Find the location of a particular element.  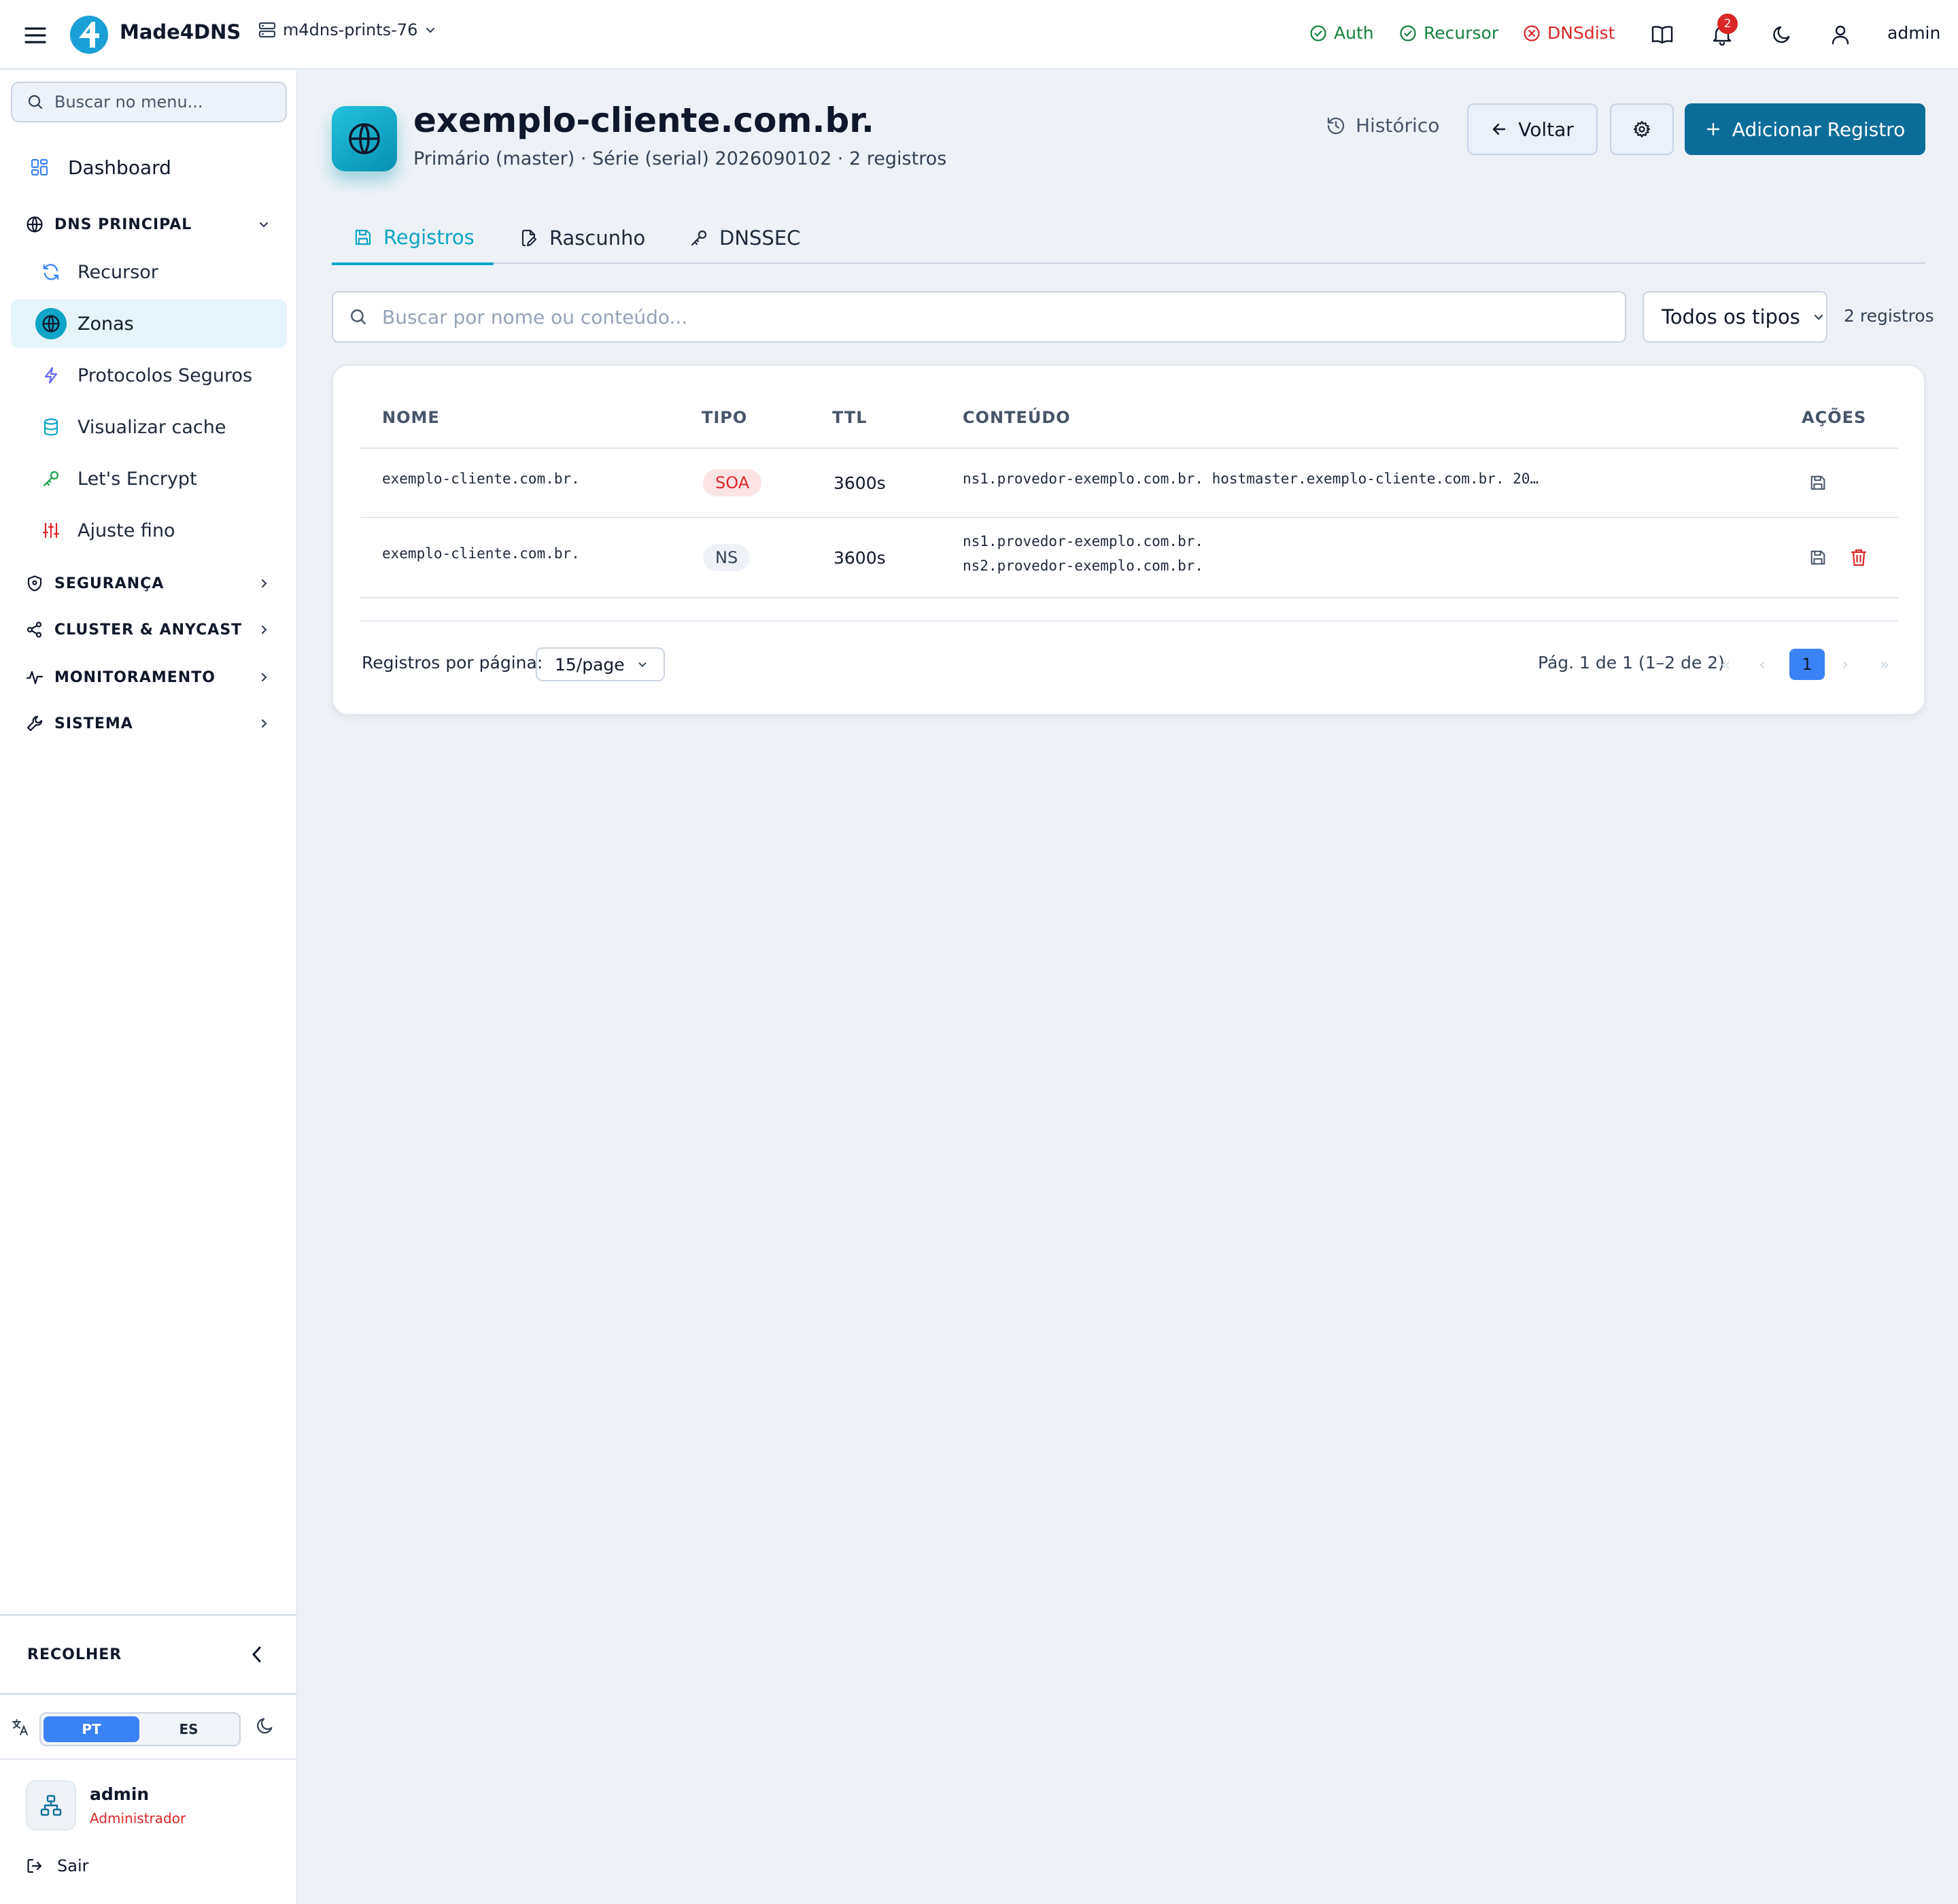

page-1-button: 1 is located at coordinates (1807, 665).